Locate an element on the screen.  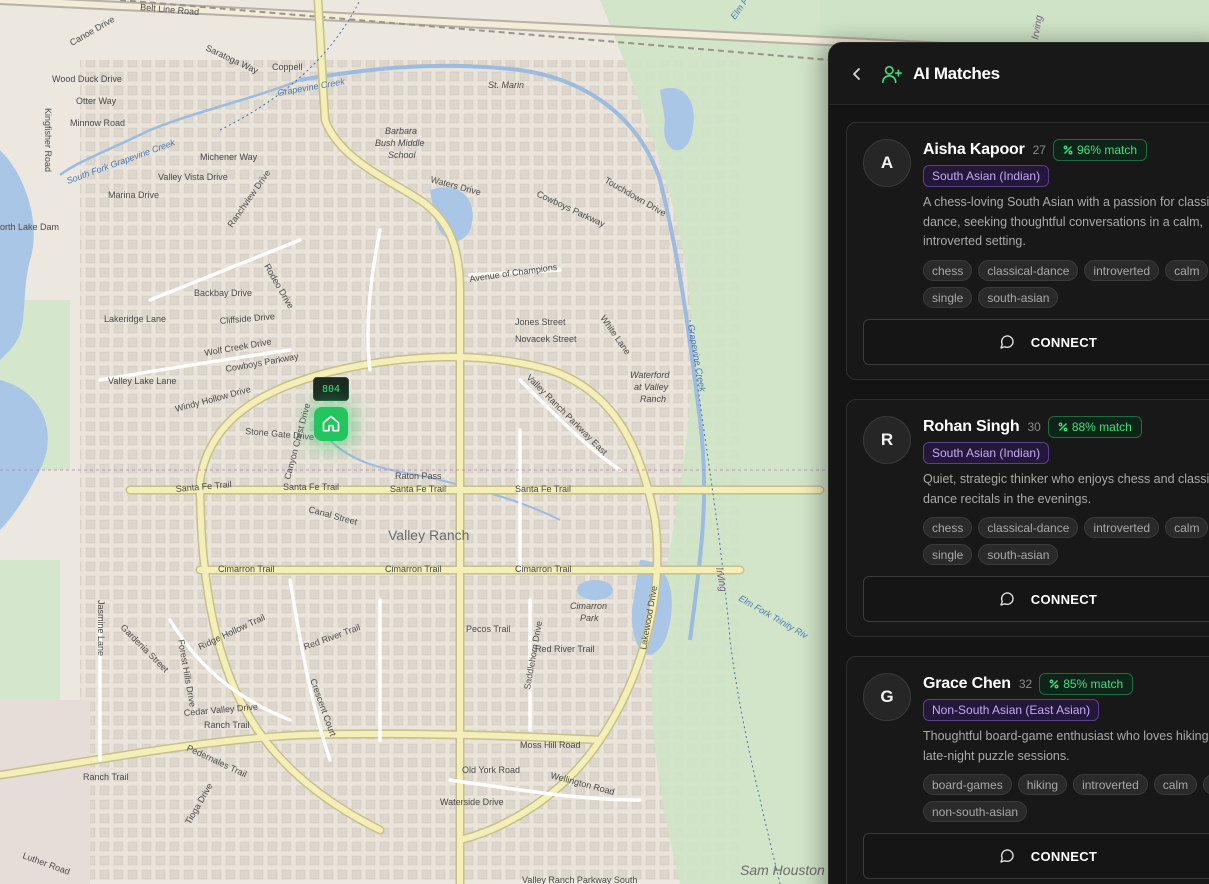
map-label-pecos: Pecos Trail is located at coordinates (488, 629).